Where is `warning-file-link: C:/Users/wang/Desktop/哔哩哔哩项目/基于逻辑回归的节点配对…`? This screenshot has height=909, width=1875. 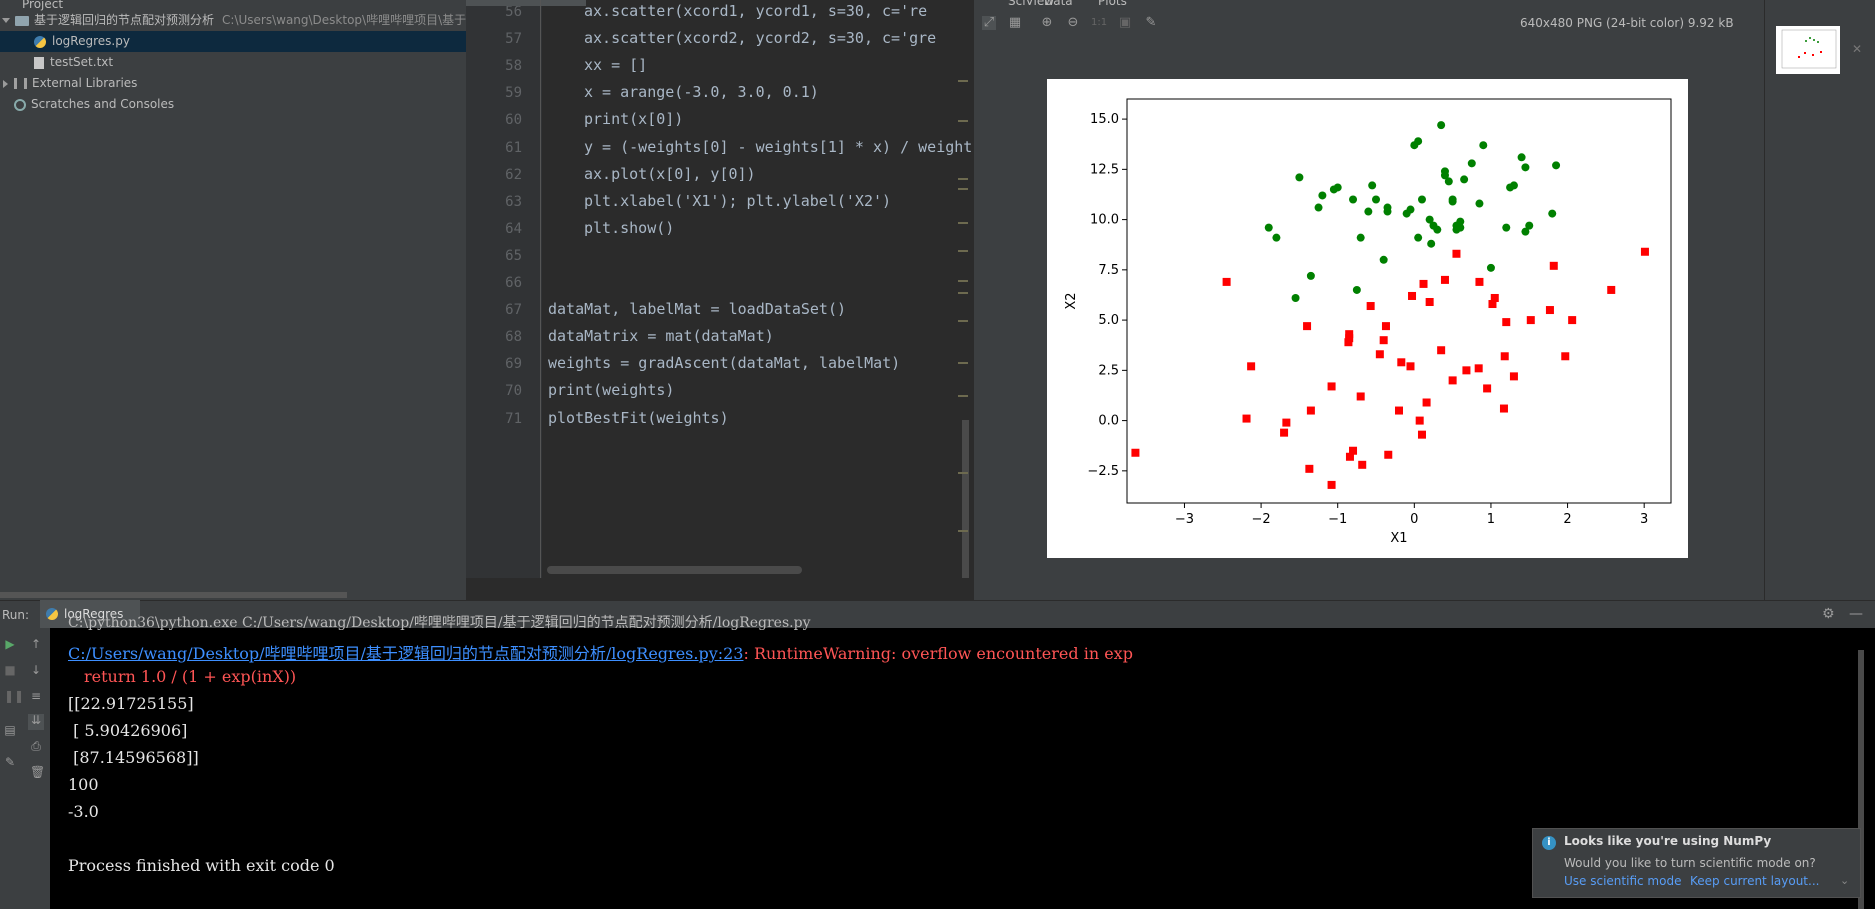 warning-file-link: C:/Users/wang/Desktop/哔哩哔哩项目/基于逻辑回归的节点配对… is located at coordinates (406, 653).